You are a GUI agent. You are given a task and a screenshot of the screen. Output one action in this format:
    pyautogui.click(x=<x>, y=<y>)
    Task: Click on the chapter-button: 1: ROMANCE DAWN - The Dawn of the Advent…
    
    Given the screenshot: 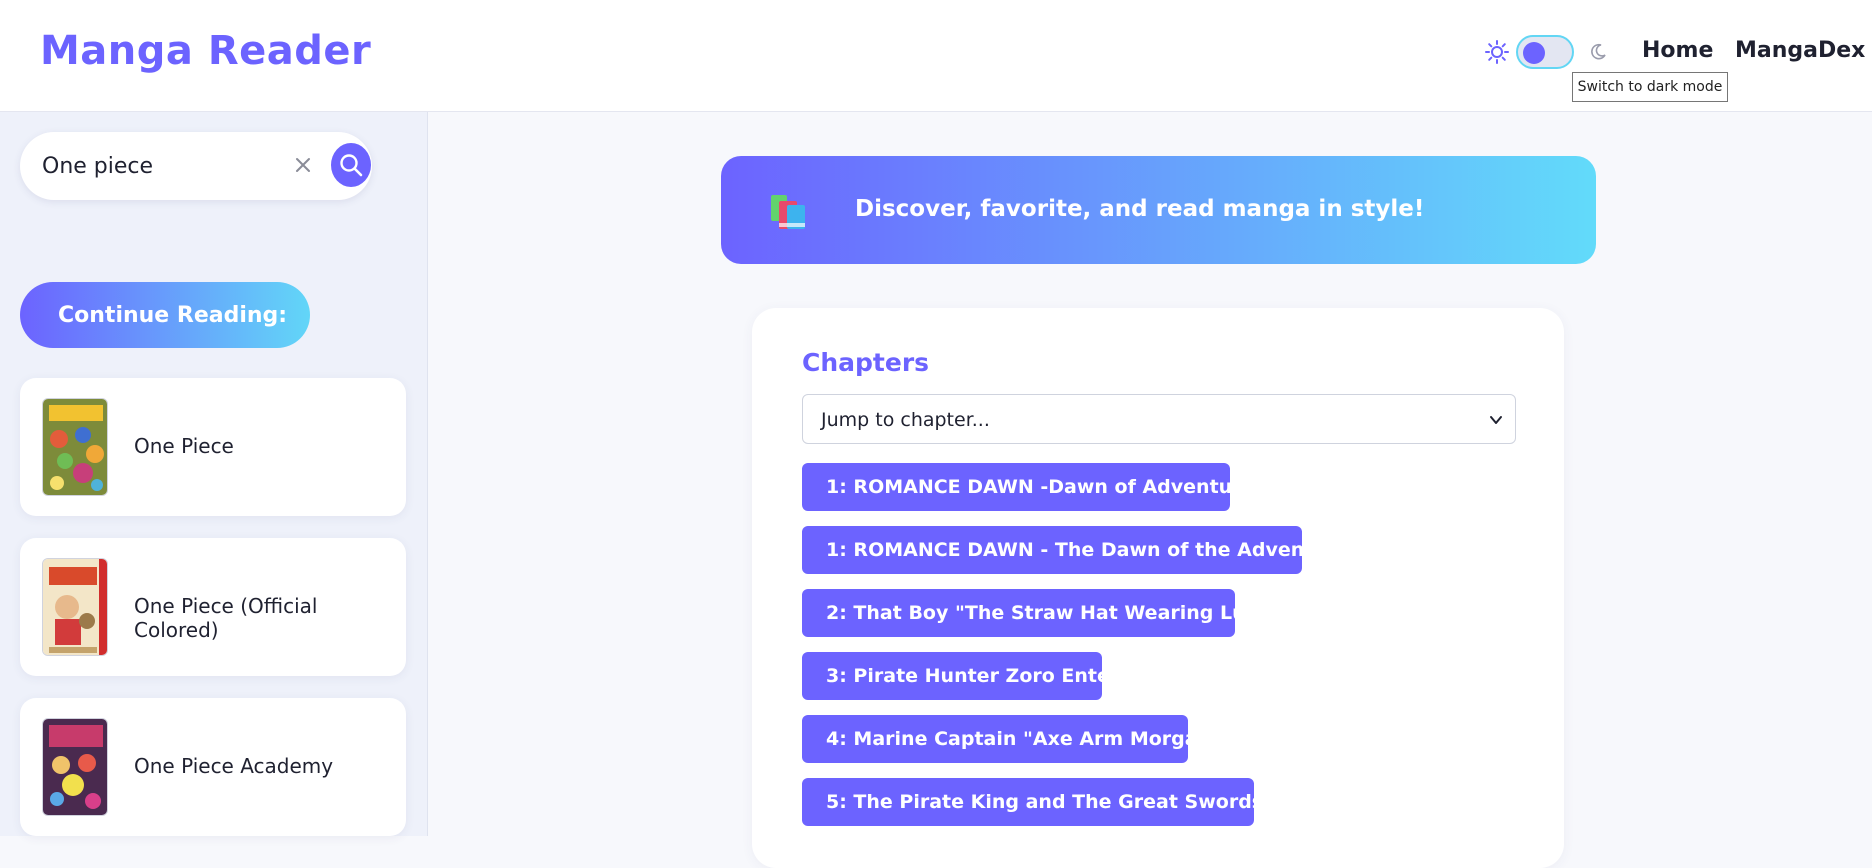 What is the action you would take?
    pyautogui.click(x=1075, y=550)
    